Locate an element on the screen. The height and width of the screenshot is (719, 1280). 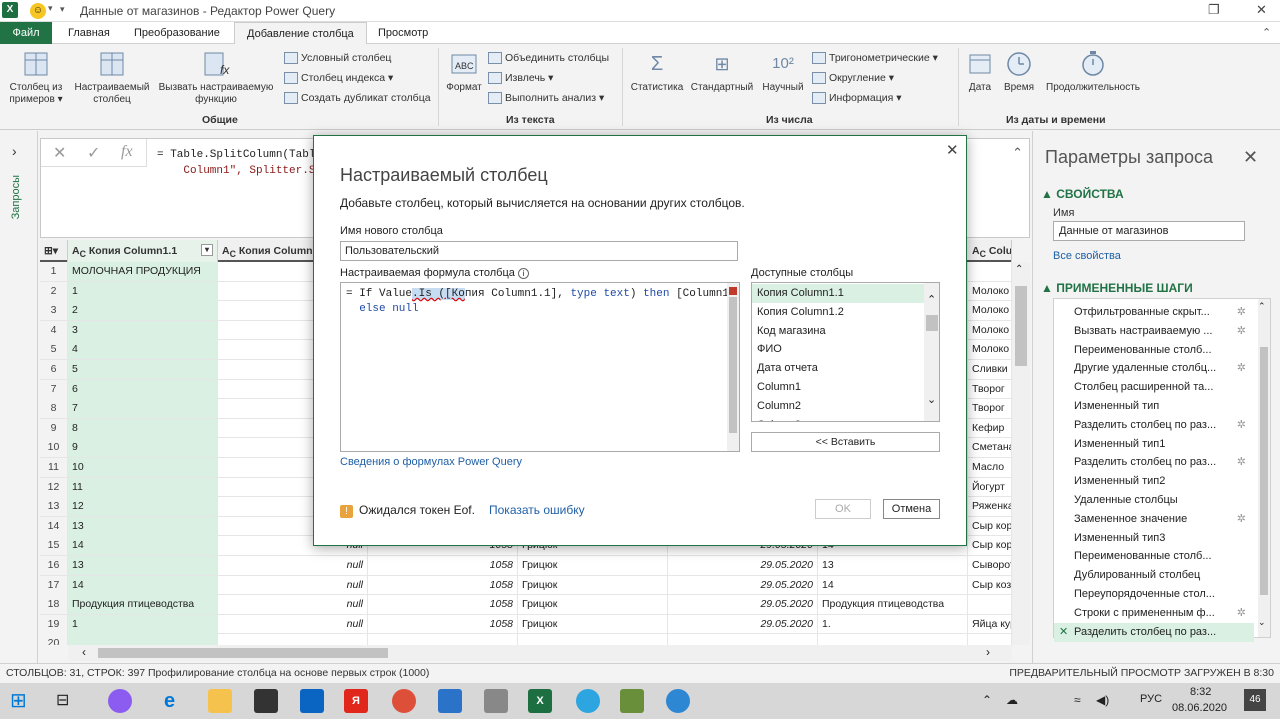
mail-icon is located at coordinates (312, 701).